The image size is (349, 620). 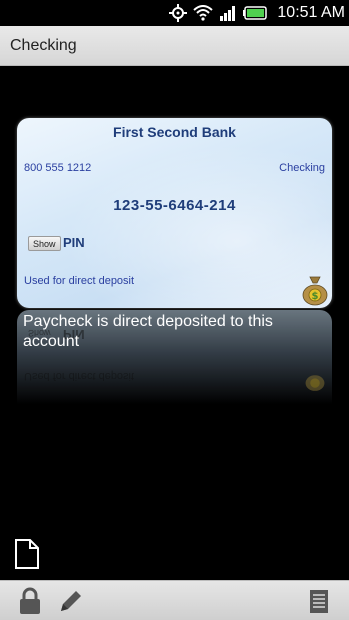 I want to click on action-bar: Checking, so click(x=174, y=46).